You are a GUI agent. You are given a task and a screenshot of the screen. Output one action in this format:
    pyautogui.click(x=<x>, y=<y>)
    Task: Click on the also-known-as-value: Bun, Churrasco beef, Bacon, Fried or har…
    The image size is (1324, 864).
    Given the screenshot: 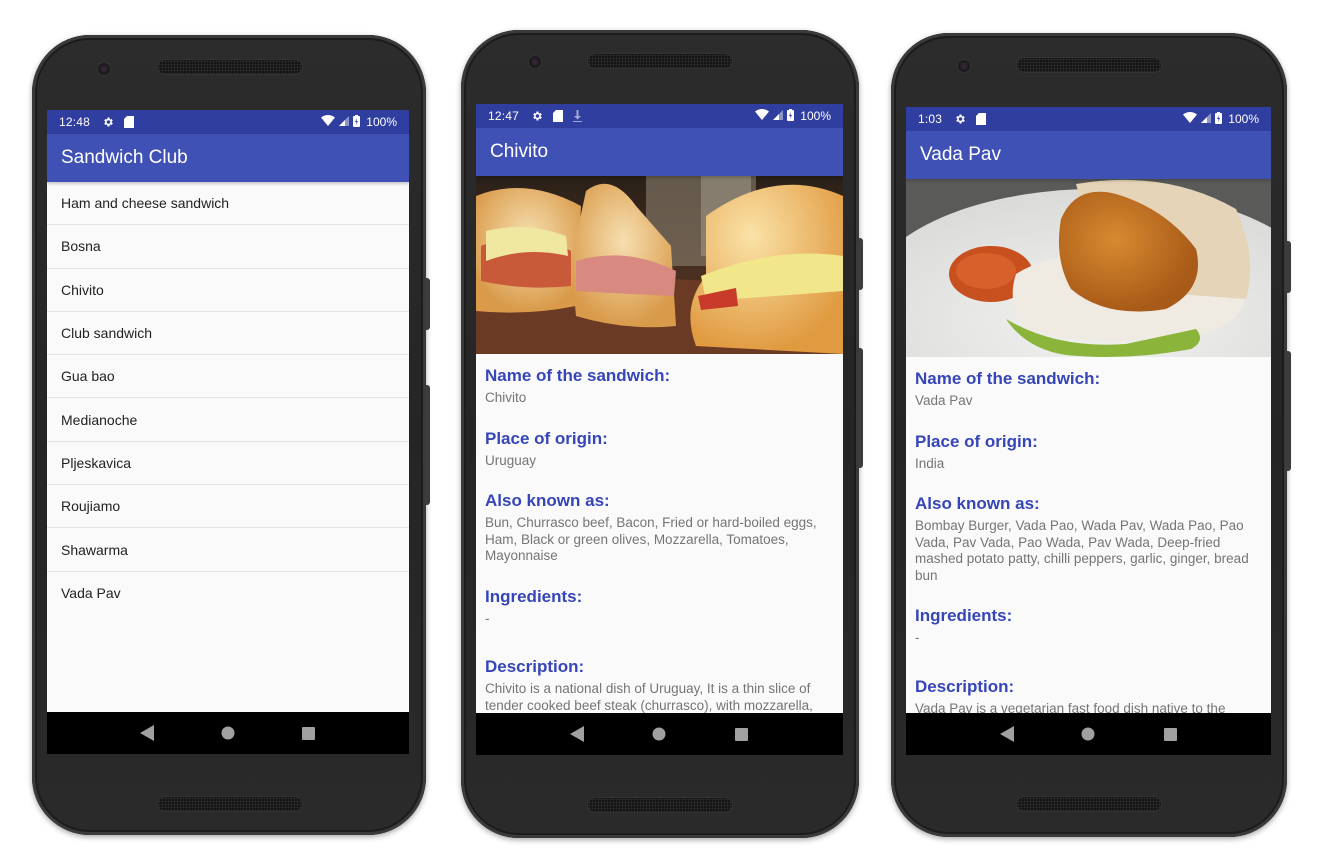 What is the action you would take?
    pyautogui.click(x=651, y=539)
    